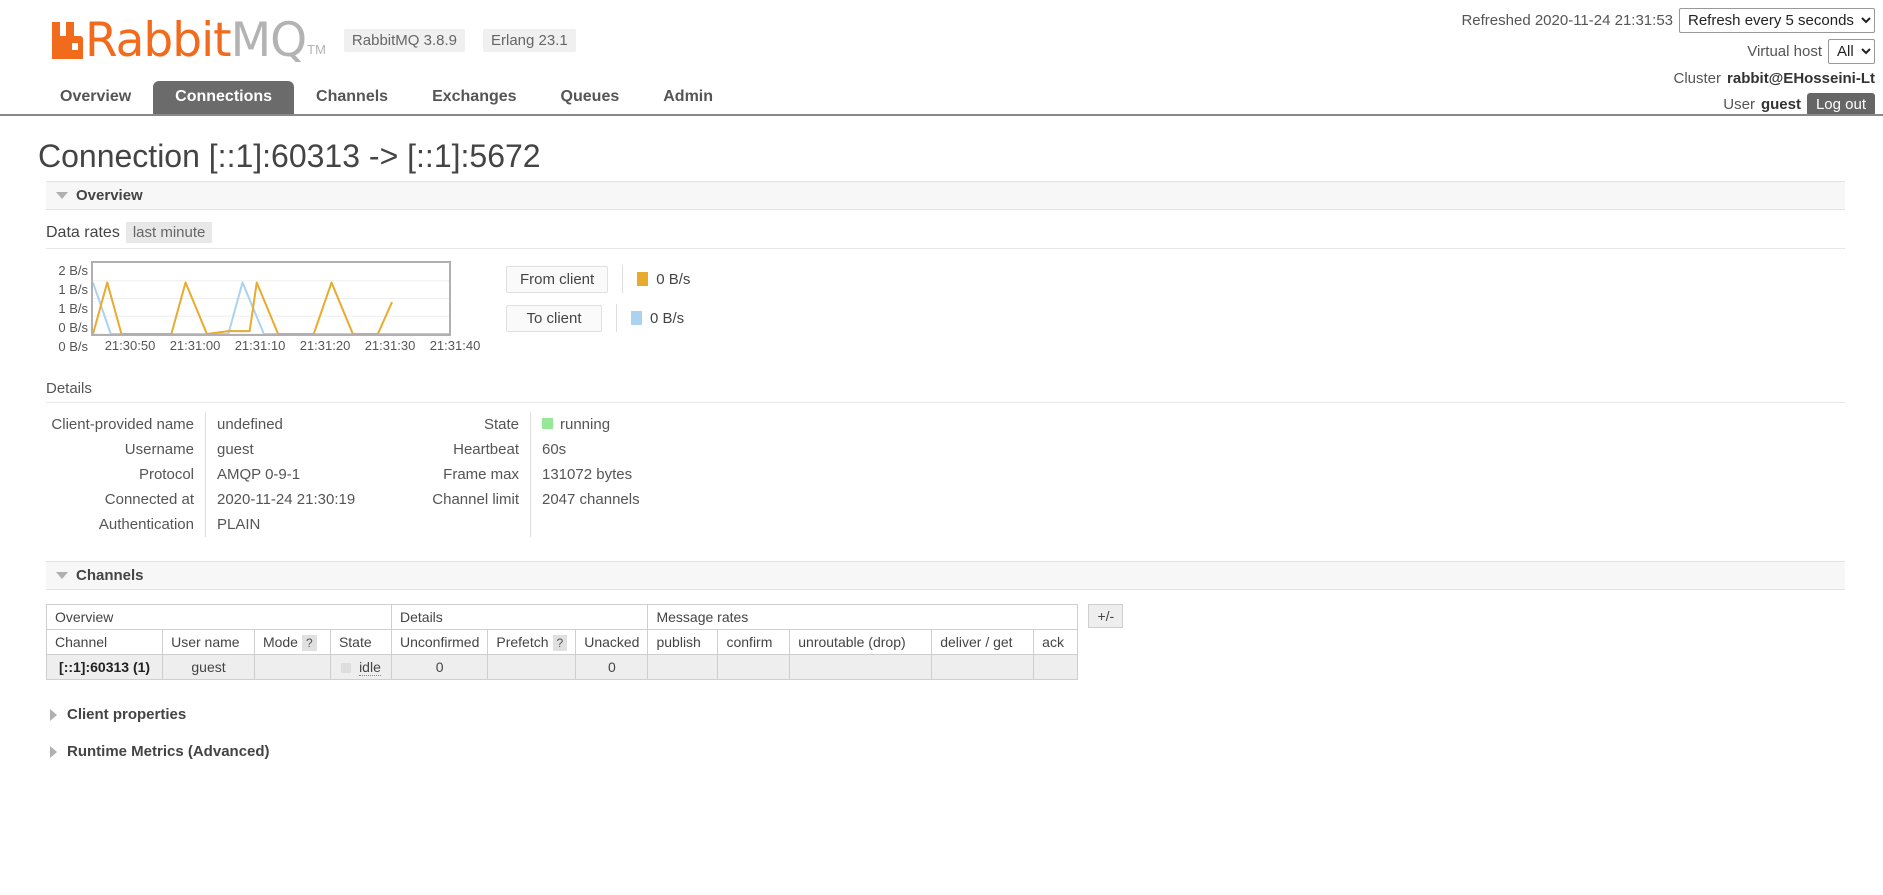 The height and width of the screenshot is (895, 1883). I want to click on column-header-user-name: User name, so click(208, 642).